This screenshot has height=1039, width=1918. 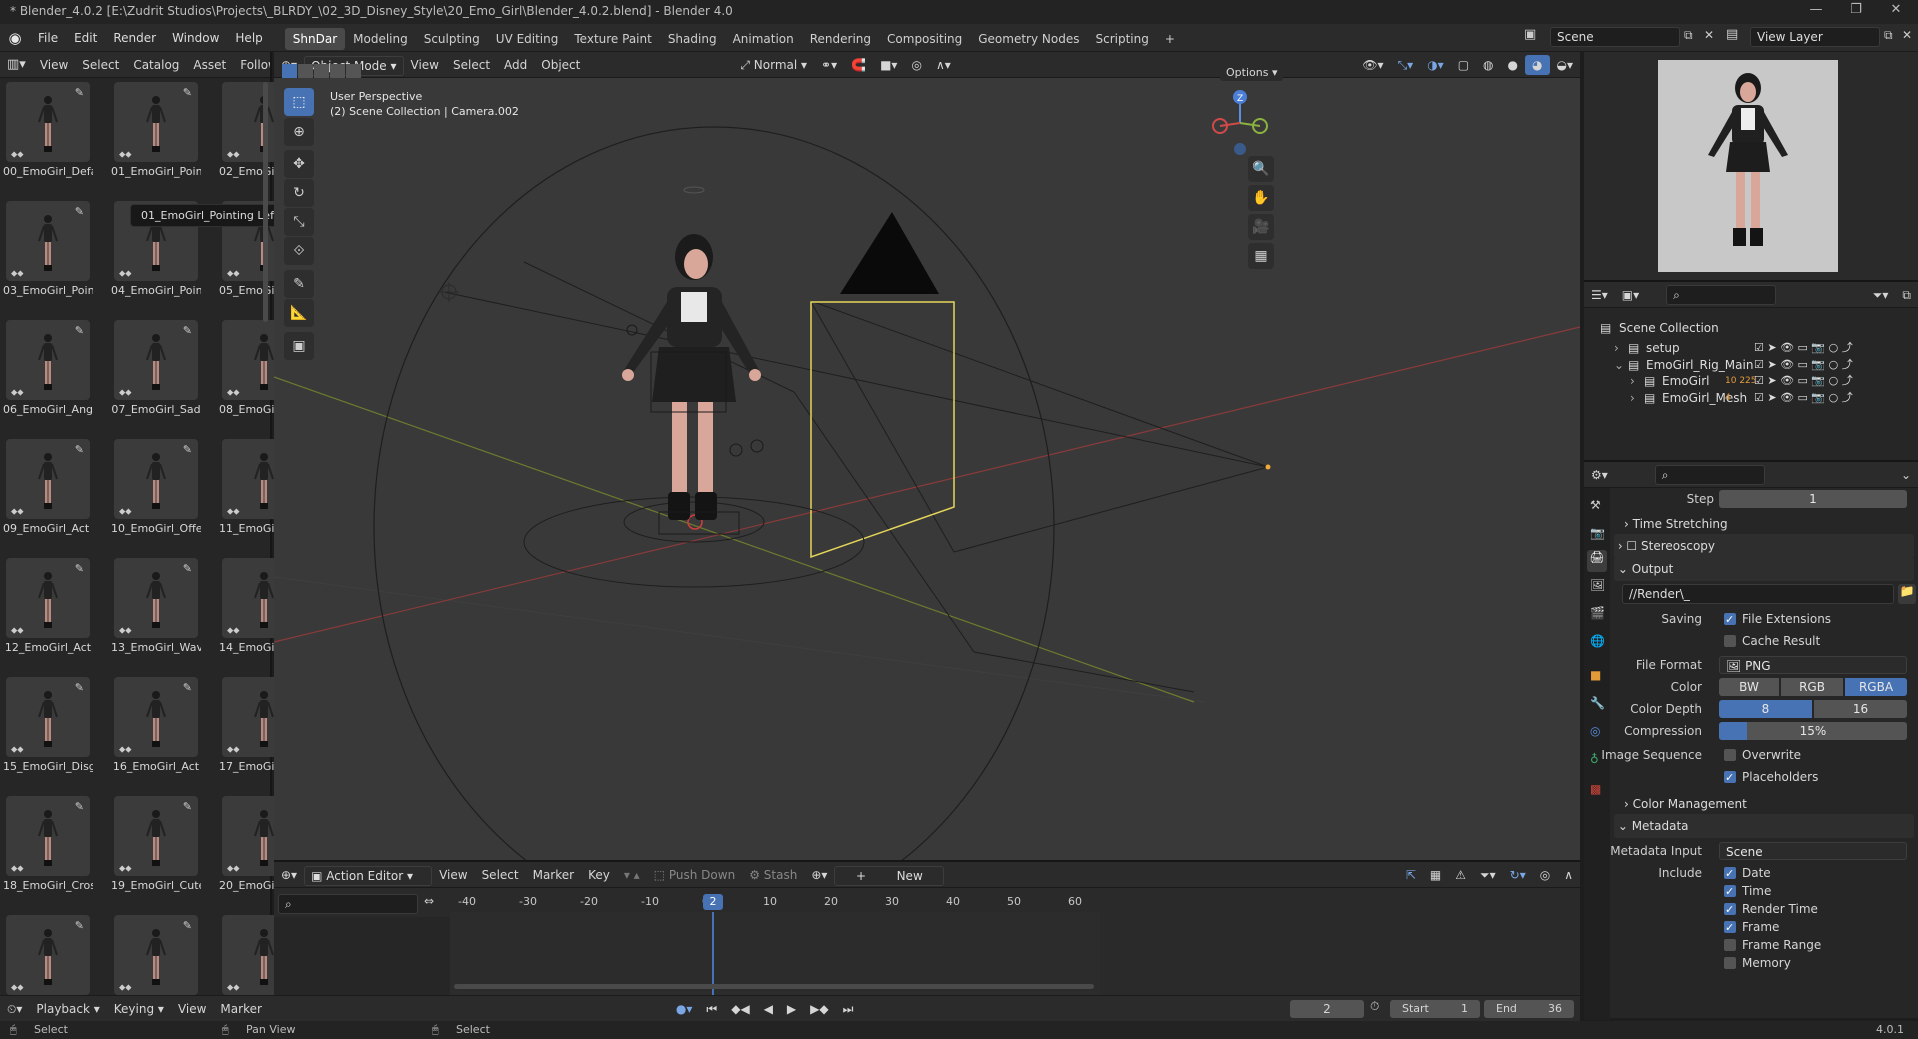 What do you see at coordinates (1597, 561) in the screenshot?
I see `output-tab-icon: 🖨` at bounding box center [1597, 561].